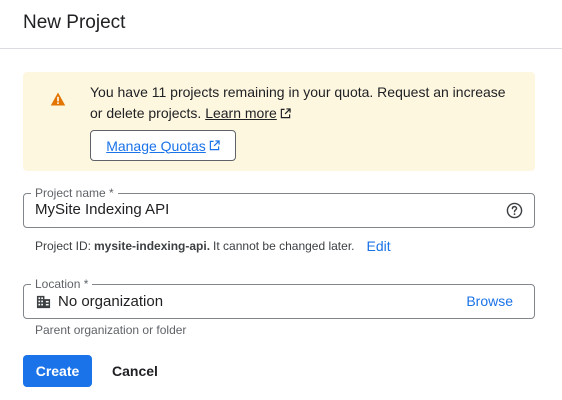 The width and height of the screenshot is (562, 400). Describe the element at coordinates (74, 22) in the screenshot. I see `dialog-title: New Project` at that location.